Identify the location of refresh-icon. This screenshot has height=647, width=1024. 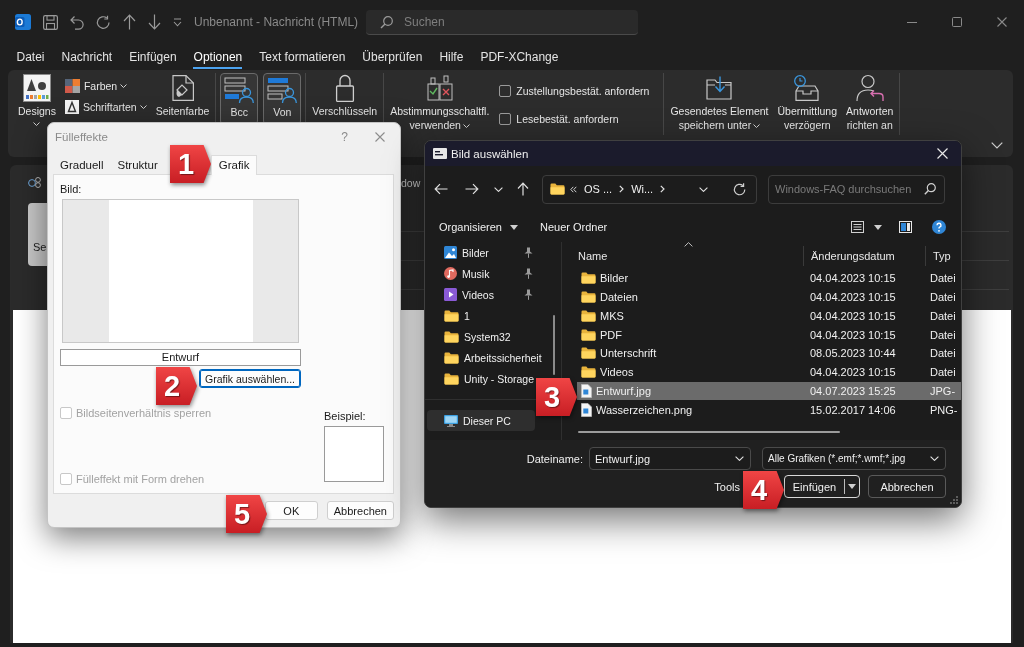
(739, 189).